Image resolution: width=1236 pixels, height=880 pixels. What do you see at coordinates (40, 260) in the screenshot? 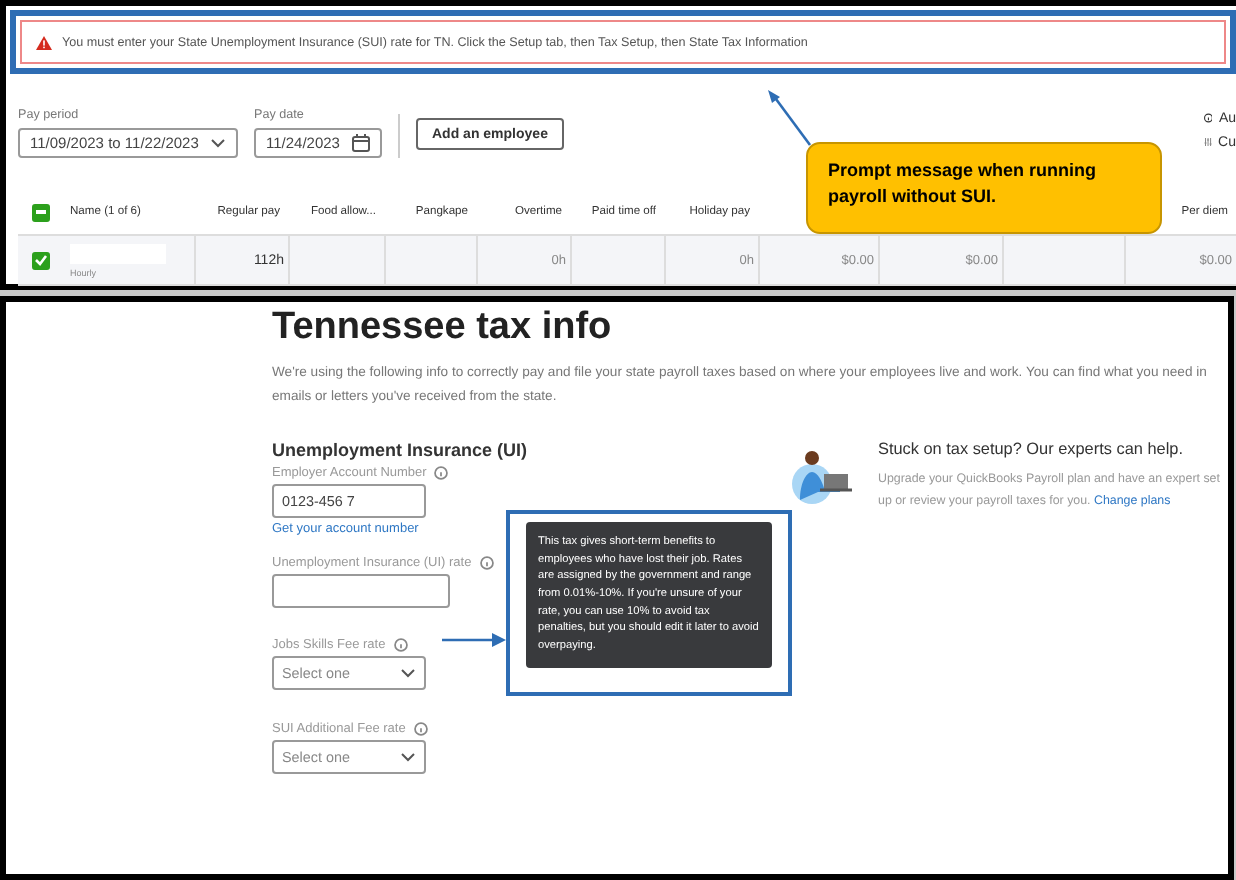
I see `row-checkbox` at bounding box center [40, 260].